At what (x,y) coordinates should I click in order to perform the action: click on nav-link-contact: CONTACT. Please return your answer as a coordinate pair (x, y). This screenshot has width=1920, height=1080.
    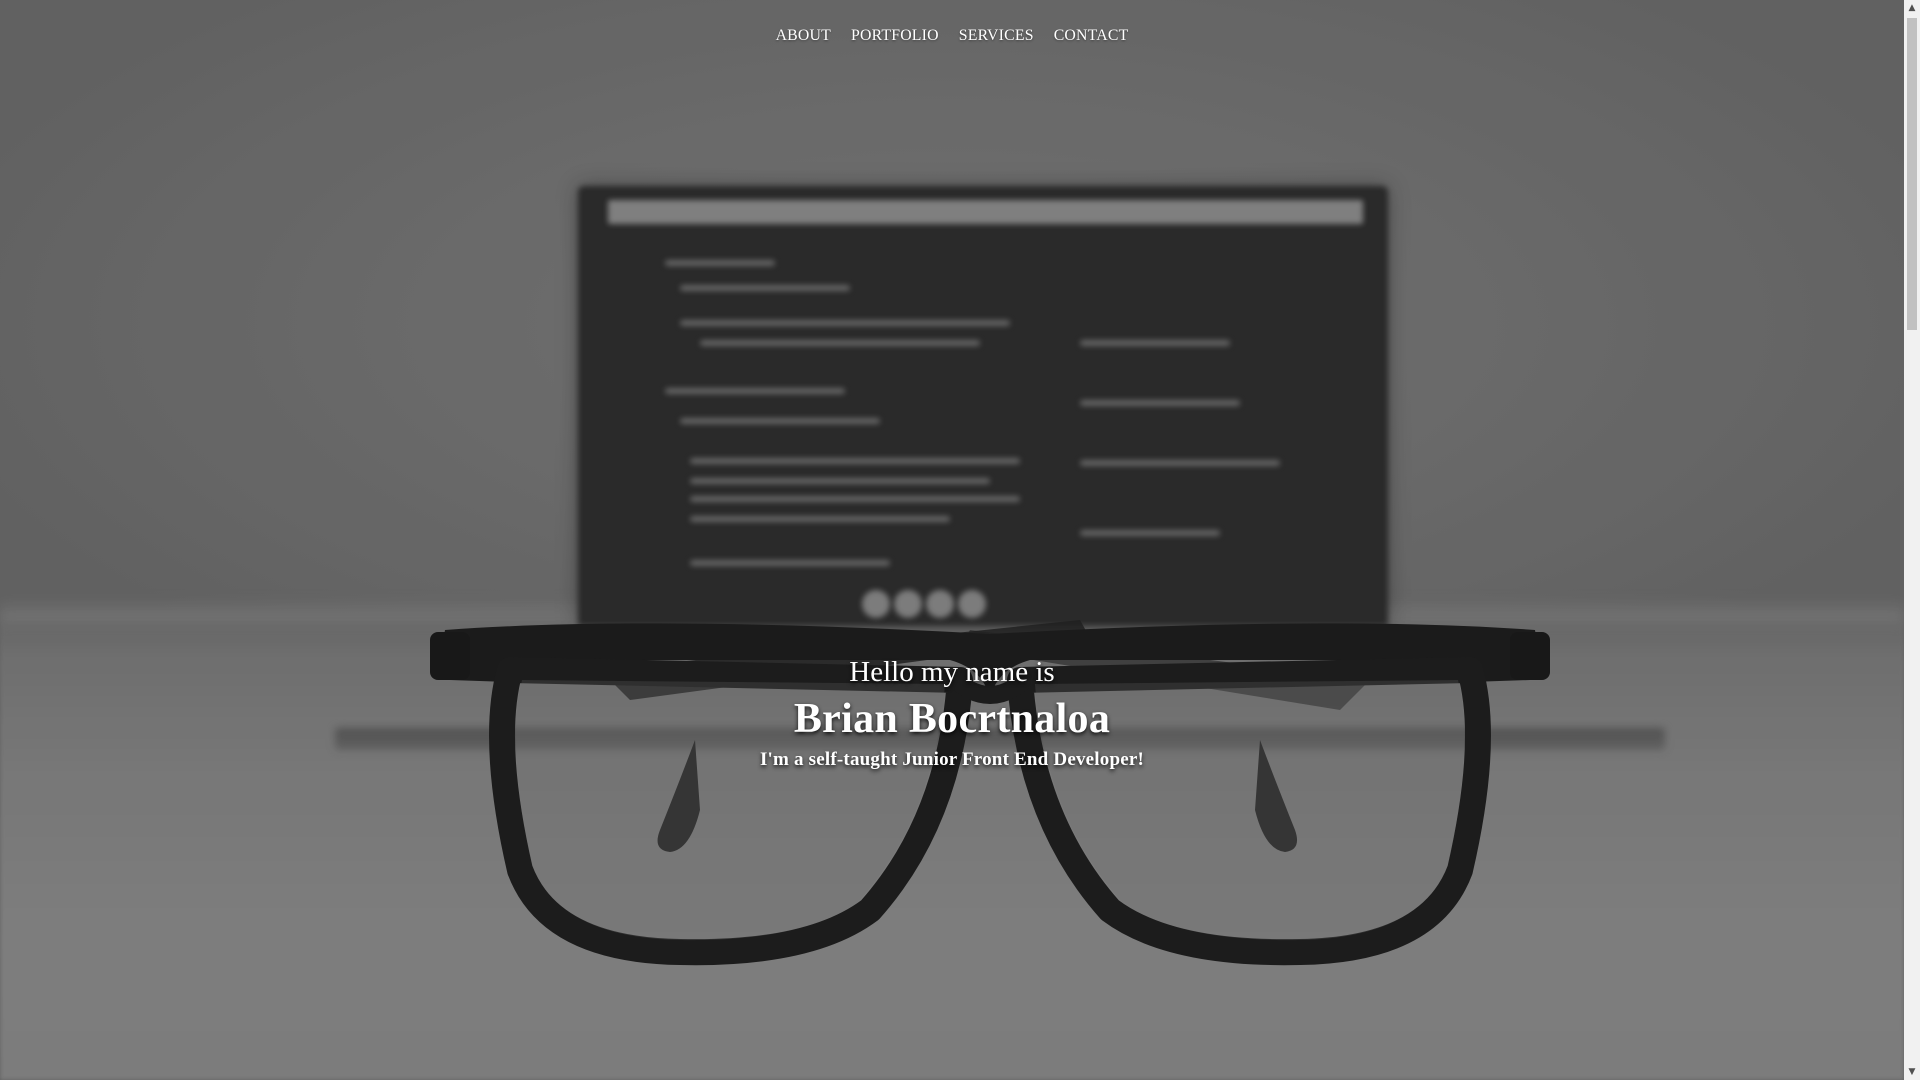
    Looking at the image, I should click on (1091, 36).